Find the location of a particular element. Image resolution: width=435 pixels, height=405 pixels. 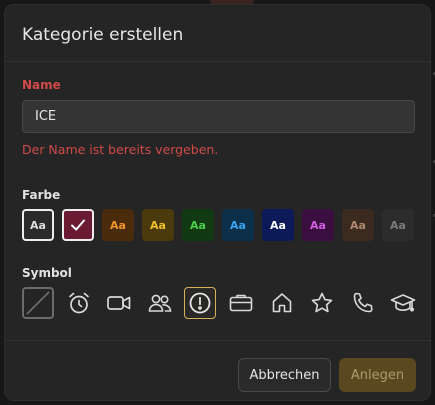

symbol-option-video-camera is located at coordinates (119, 303).